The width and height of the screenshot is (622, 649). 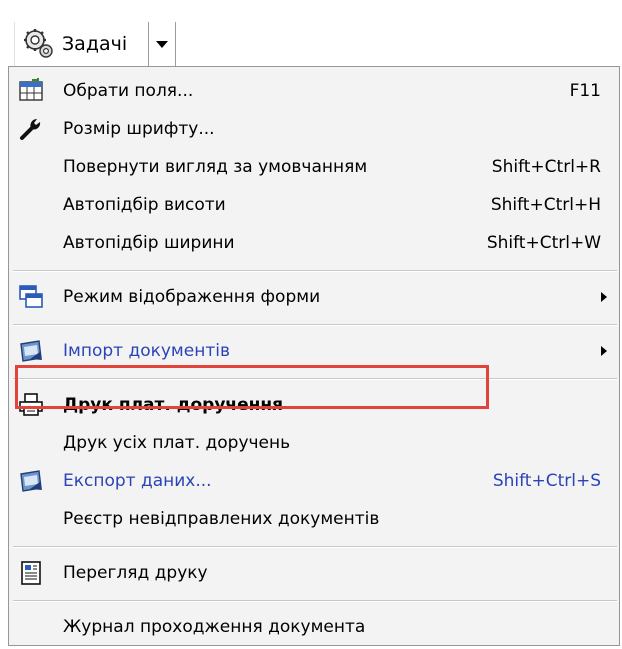 I want to click on menu-item-unsent-documents-register: Реєстр невідправлених документів, so click(x=314, y=519).